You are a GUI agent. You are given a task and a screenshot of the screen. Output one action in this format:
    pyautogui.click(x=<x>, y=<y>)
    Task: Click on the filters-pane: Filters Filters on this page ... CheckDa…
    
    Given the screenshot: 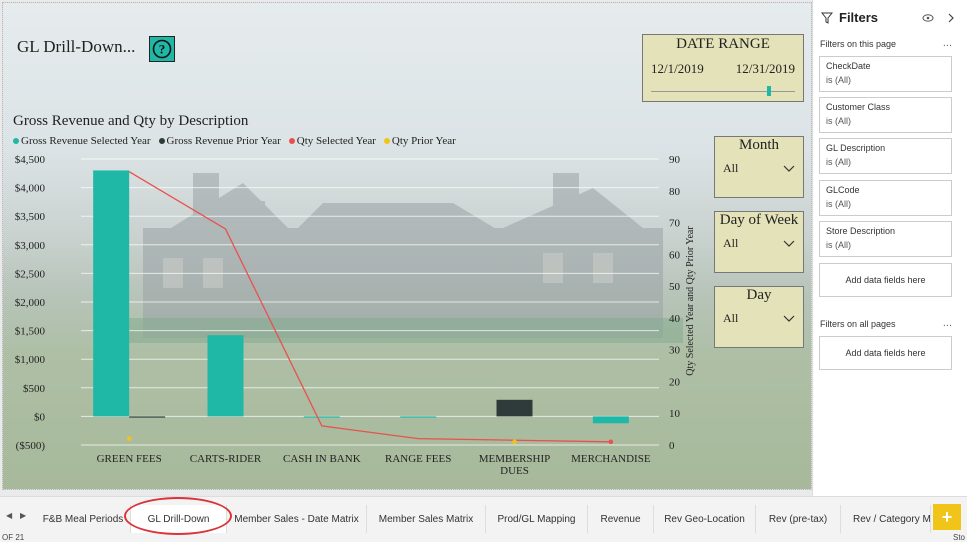 What is the action you would take?
    pyautogui.click(x=889, y=248)
    